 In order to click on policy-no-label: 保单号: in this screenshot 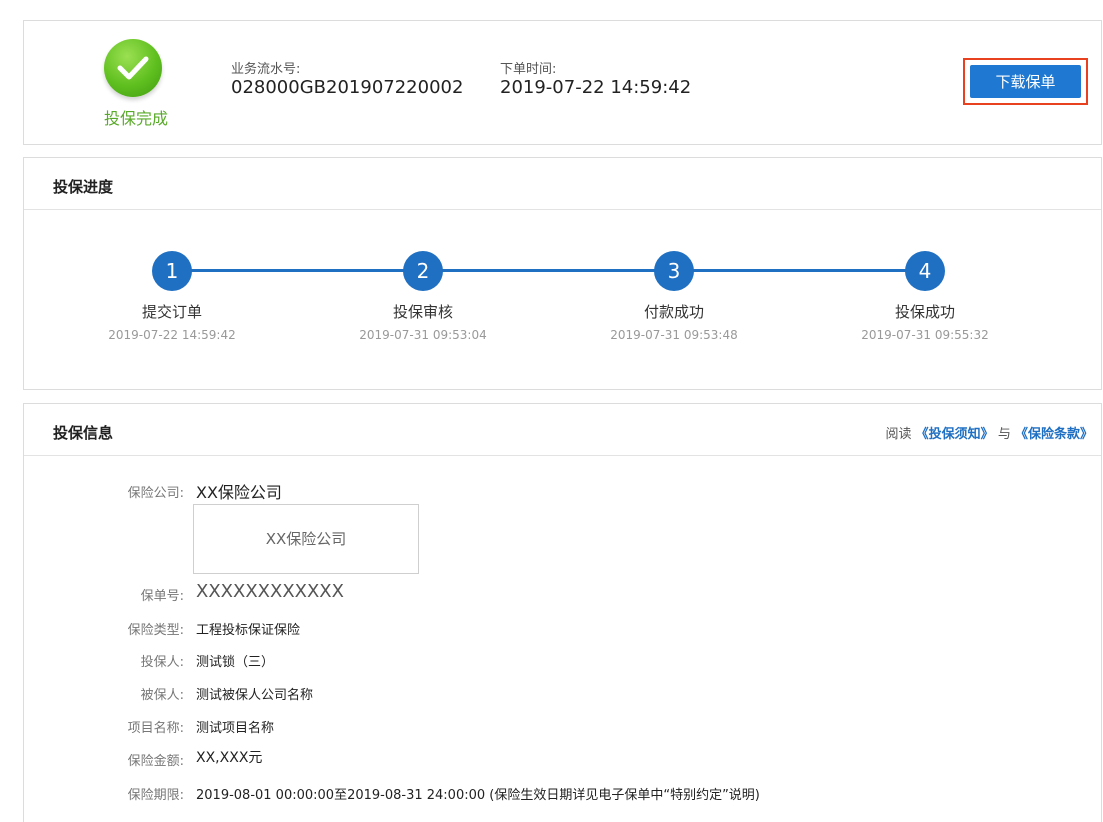, I will do `click(162, 596)`.